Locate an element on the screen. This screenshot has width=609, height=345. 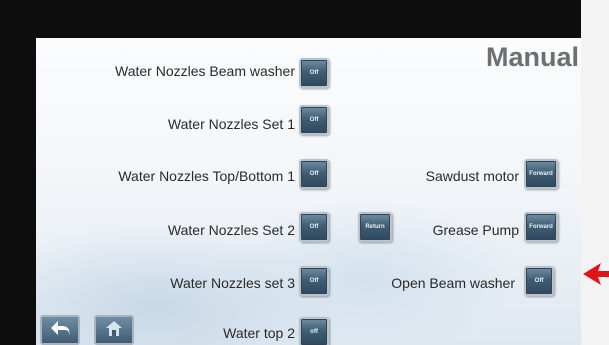
label-water-nozzles-set-3: Water Nozzles set 3 is located at coordinates (232, 283).